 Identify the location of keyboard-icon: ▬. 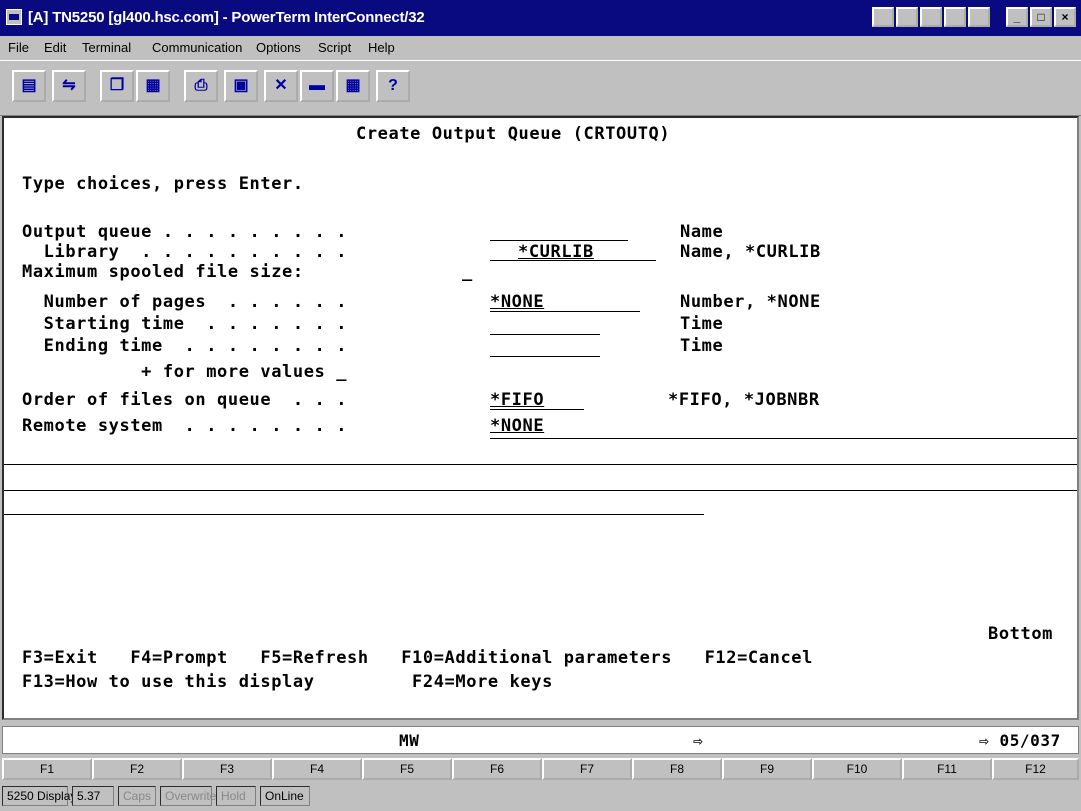
(317, 86).